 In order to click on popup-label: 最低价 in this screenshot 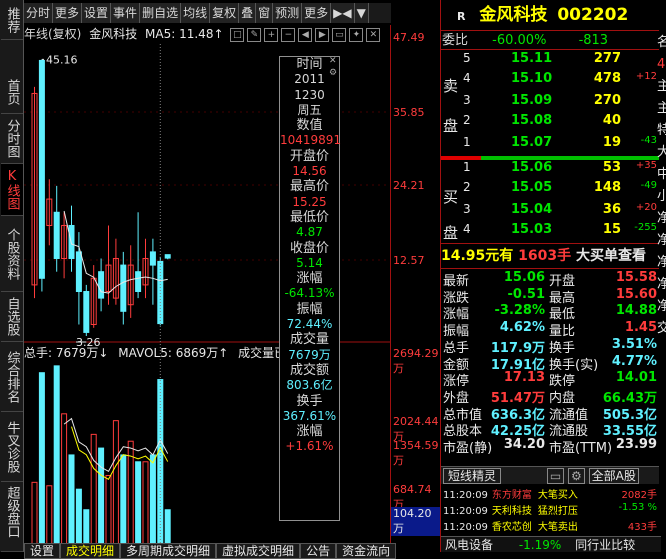, I will do `click(309, 217)`.